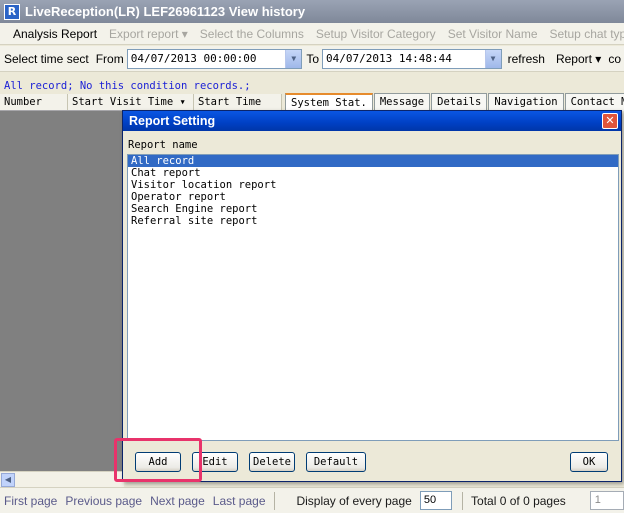  I want to click on list-item-search-engine-report: Search Engine report, so click(373, 209).